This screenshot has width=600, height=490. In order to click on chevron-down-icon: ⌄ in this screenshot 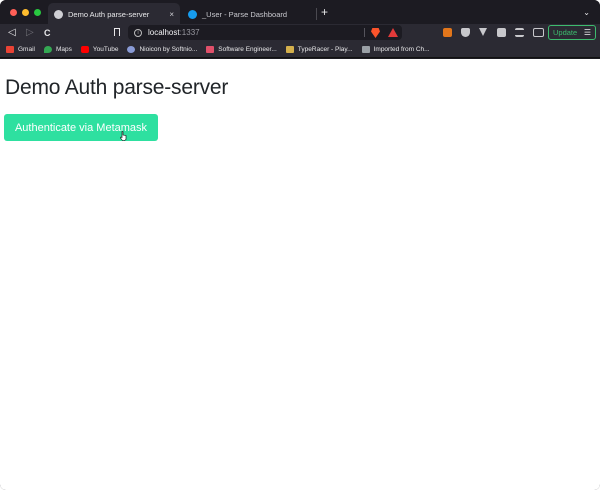, I will do `click(586, 12)`.